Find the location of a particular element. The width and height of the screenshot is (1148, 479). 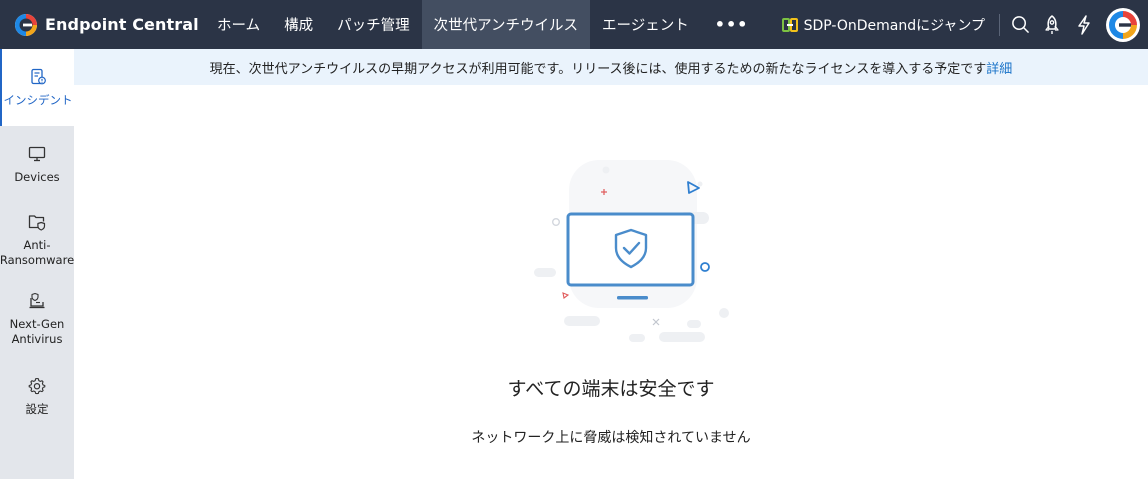

antivirus-icon is located at coordinates (37, 300).